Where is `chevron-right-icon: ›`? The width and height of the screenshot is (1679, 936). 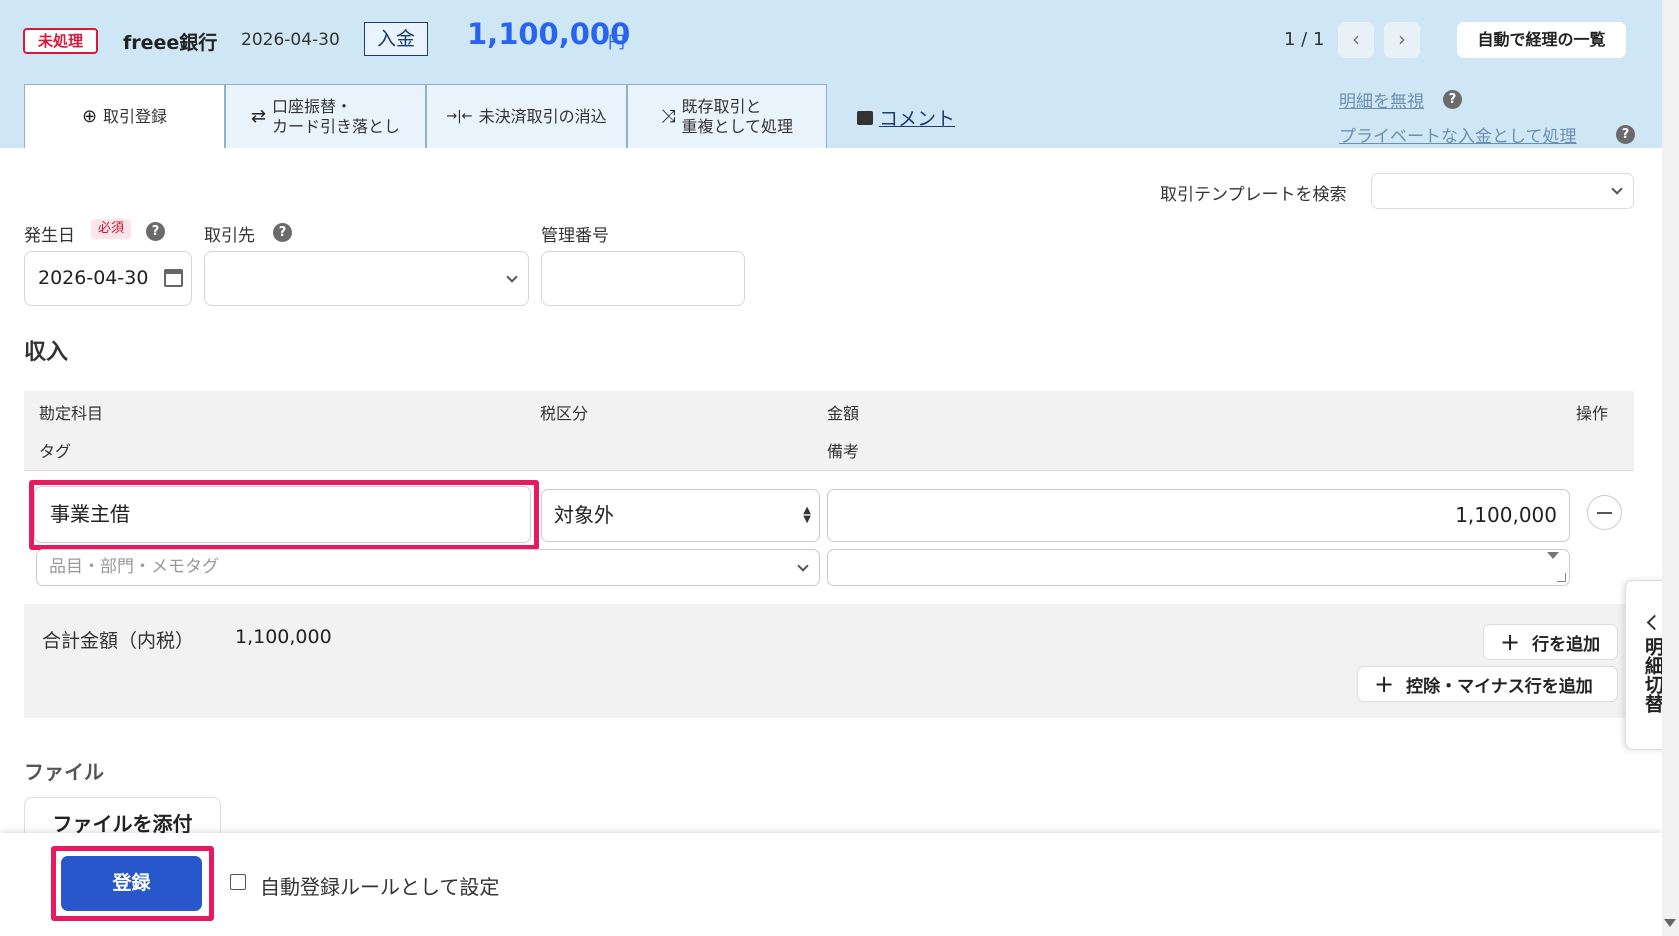
chevron-right-icon: › is located at coordinates (1402, 39).